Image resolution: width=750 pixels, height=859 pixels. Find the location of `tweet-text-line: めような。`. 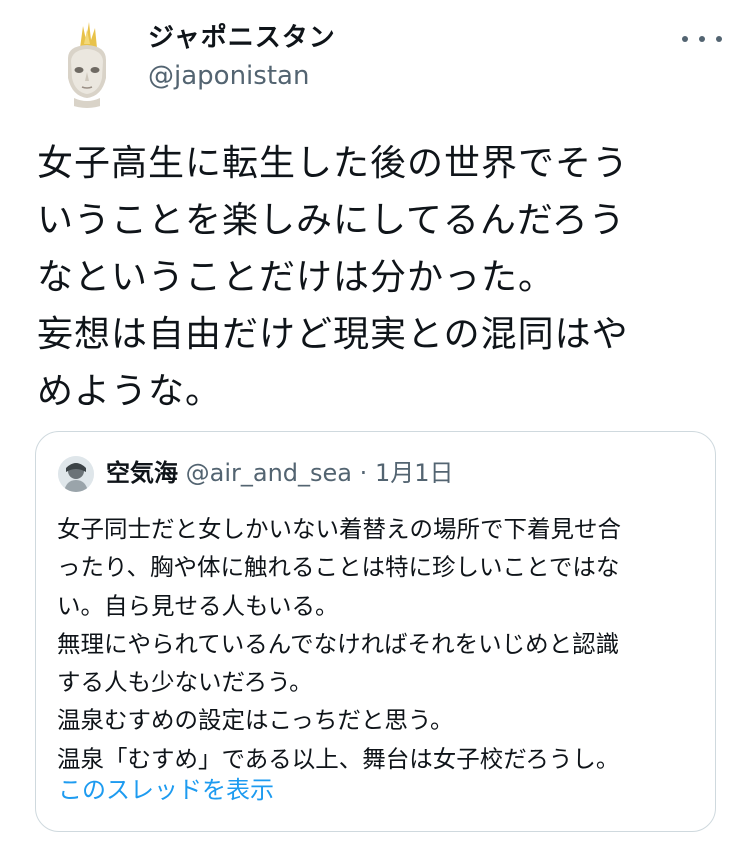

tweet-text-line: めような。 is located at coordinates (130, 391).